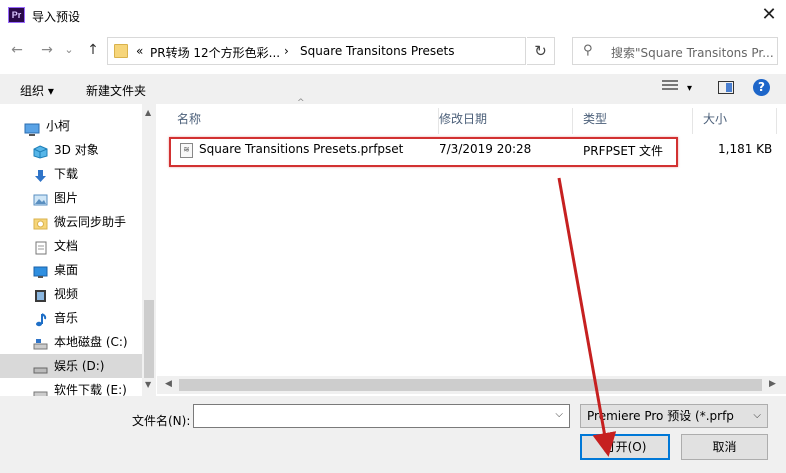  I want to click on sidebar-item-label: 3D 对象, so click(76, 150).